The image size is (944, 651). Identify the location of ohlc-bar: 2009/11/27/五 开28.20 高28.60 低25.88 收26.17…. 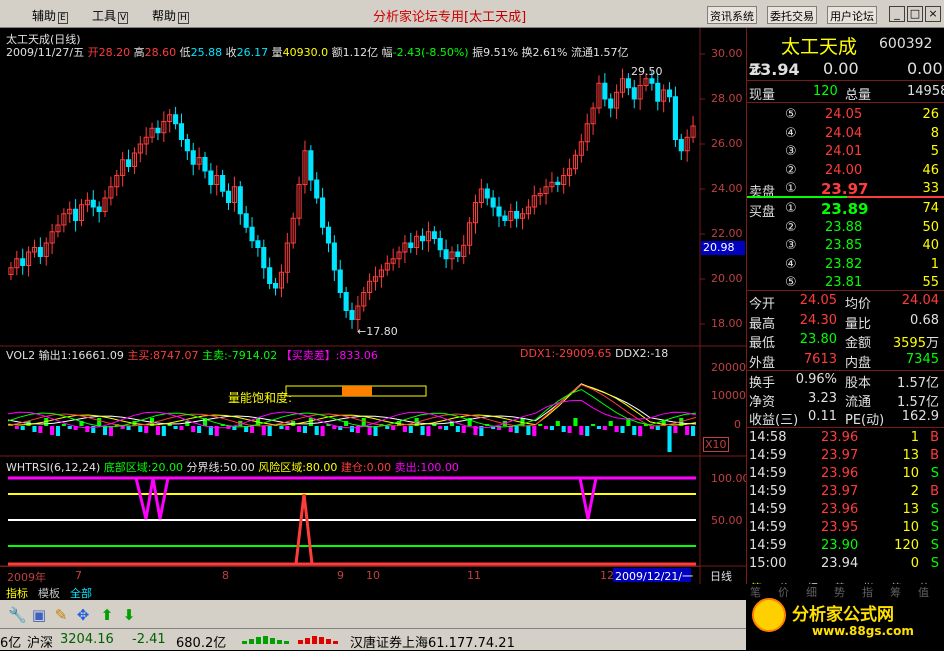
(317, 52).